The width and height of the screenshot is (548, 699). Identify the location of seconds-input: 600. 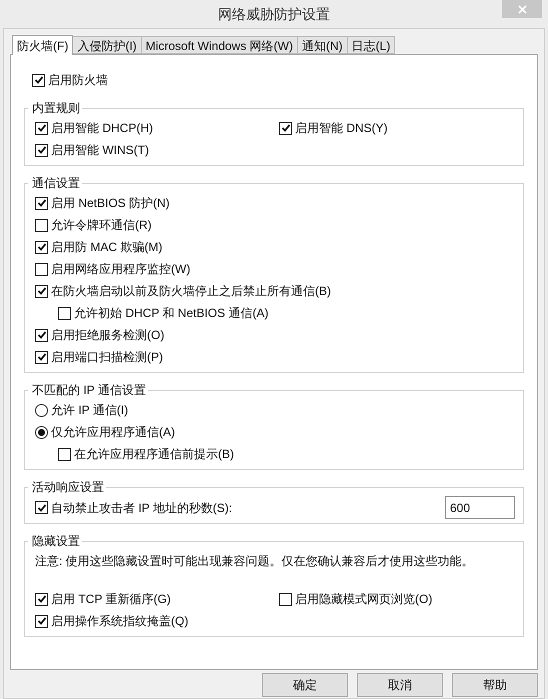
(480, 507).